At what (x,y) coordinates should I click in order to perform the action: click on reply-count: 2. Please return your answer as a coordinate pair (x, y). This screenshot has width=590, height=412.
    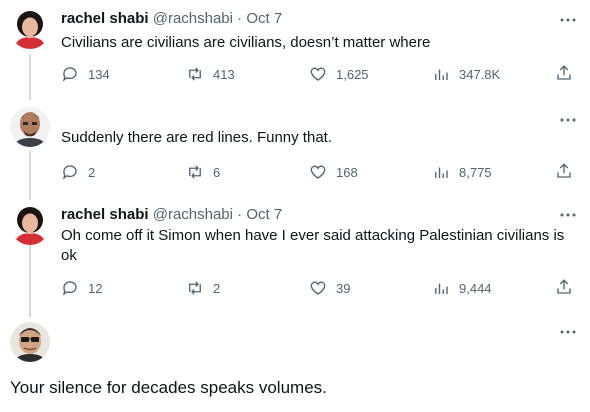
    Looking at the image, I should click on (92, 172).